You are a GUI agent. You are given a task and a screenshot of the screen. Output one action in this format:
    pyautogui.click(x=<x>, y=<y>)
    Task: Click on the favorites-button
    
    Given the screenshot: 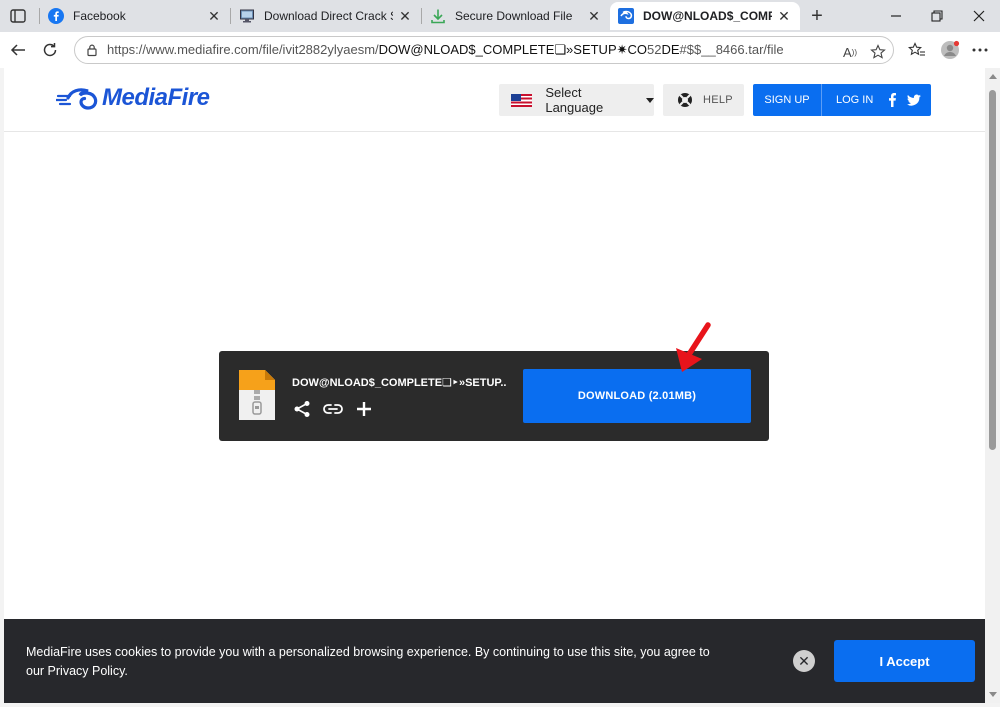 What is the action you would take?
    pyautogui.click(x=917, y=50)
    